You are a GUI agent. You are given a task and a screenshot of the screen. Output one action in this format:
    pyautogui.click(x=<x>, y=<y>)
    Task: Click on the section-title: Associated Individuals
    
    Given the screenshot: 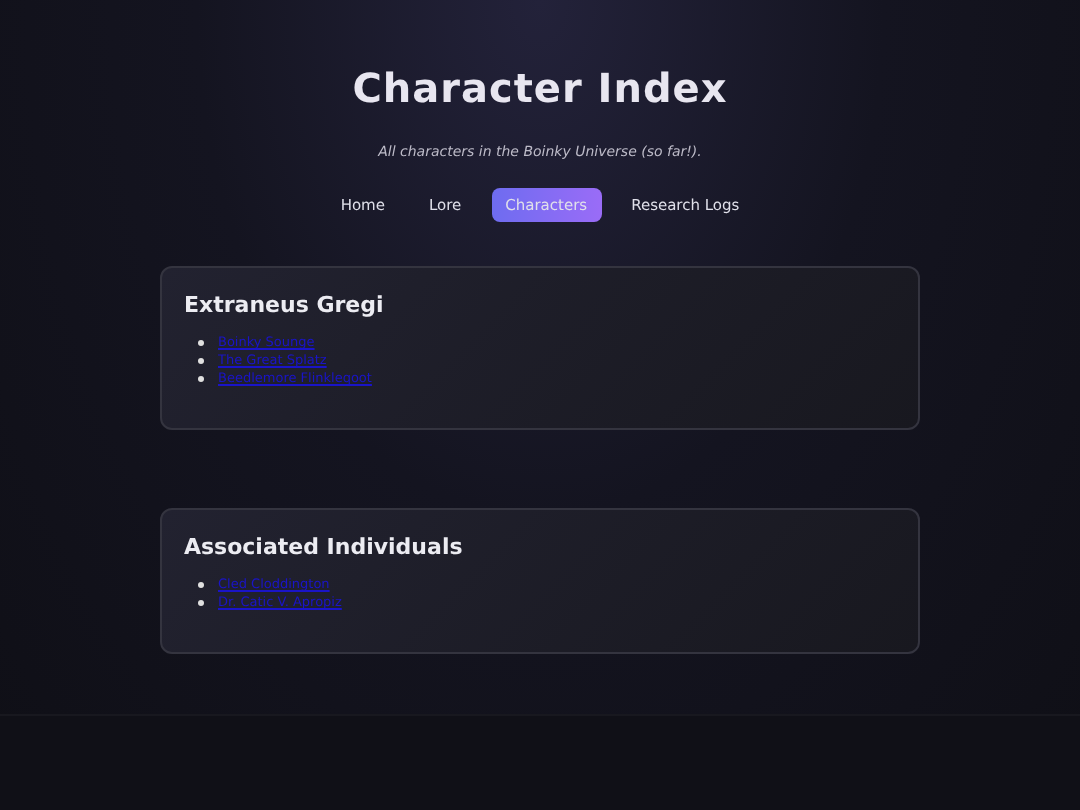 What is the action you would take?
    pyautogui.click(x=324, y=547)
    